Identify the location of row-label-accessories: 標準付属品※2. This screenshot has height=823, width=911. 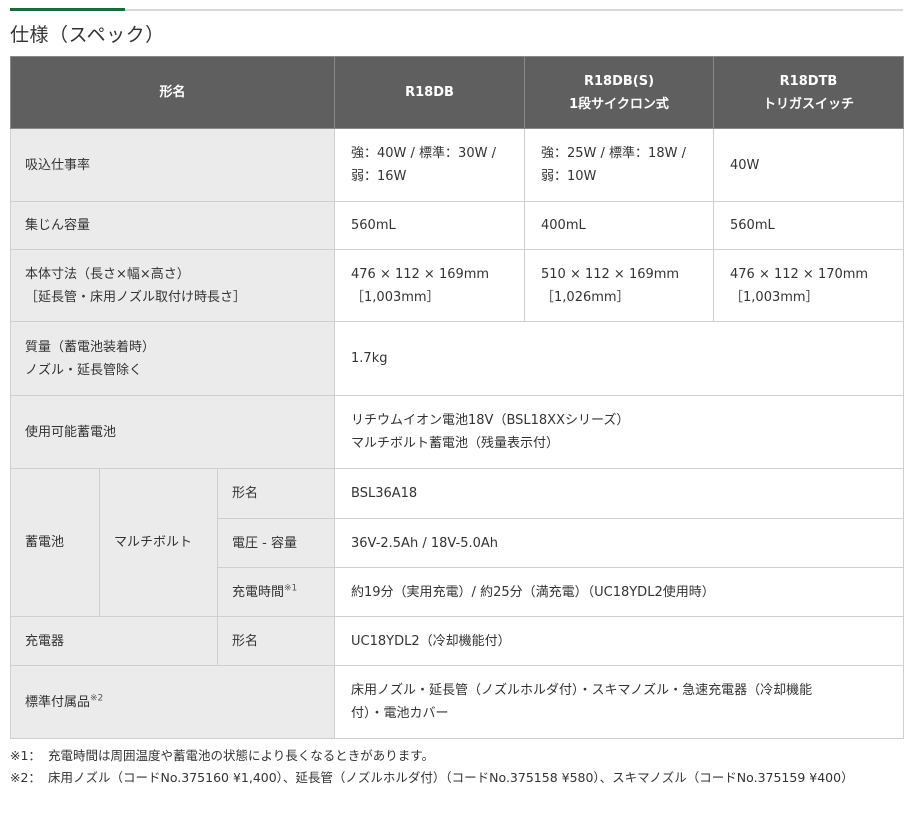
(172, 702).